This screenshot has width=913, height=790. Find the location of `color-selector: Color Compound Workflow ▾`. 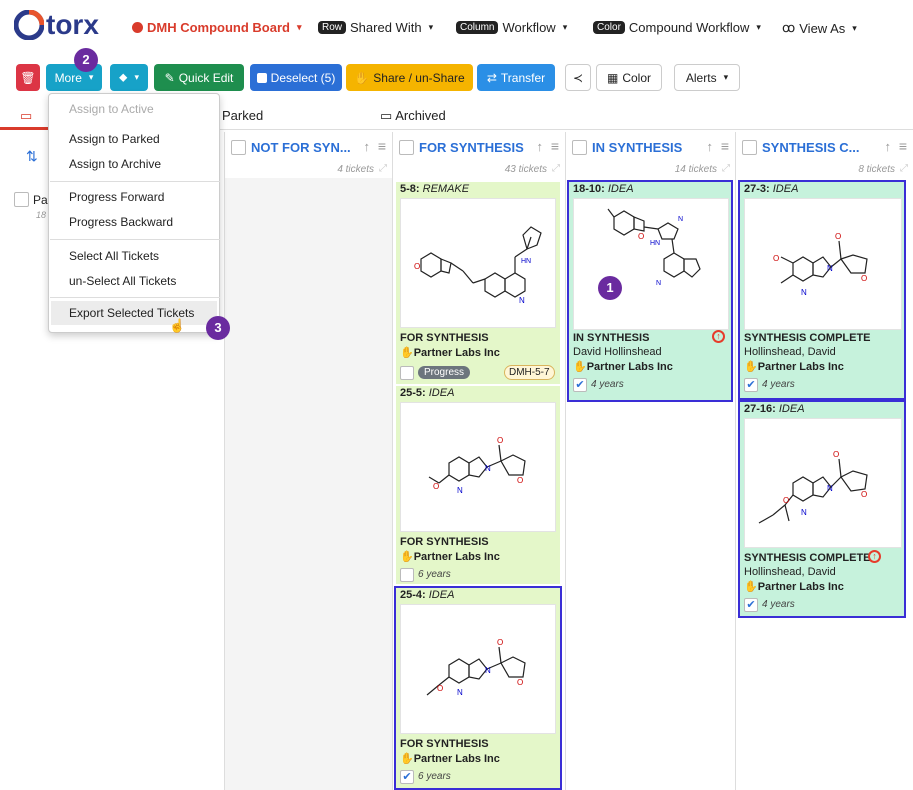

color-selector: Color Compound Workflow ▾ is located at coordinates (677, 27).